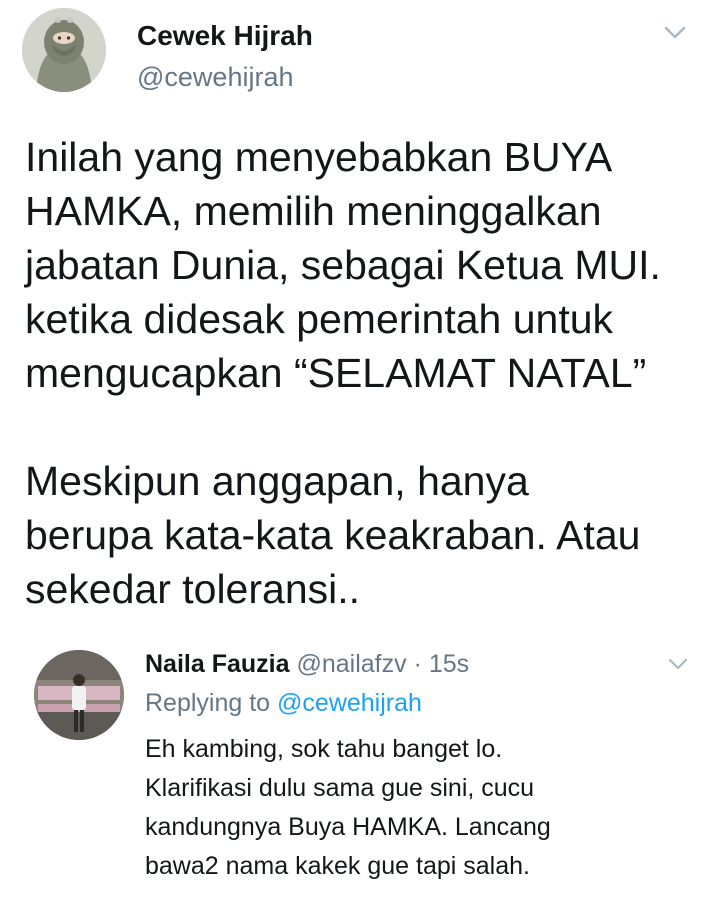 The image size is (720, 900). Describe the element at coordinates (348, 827) in the screenshot. I see `reply-line: kandungnya Buya HAMKA. Lancang` at that location.